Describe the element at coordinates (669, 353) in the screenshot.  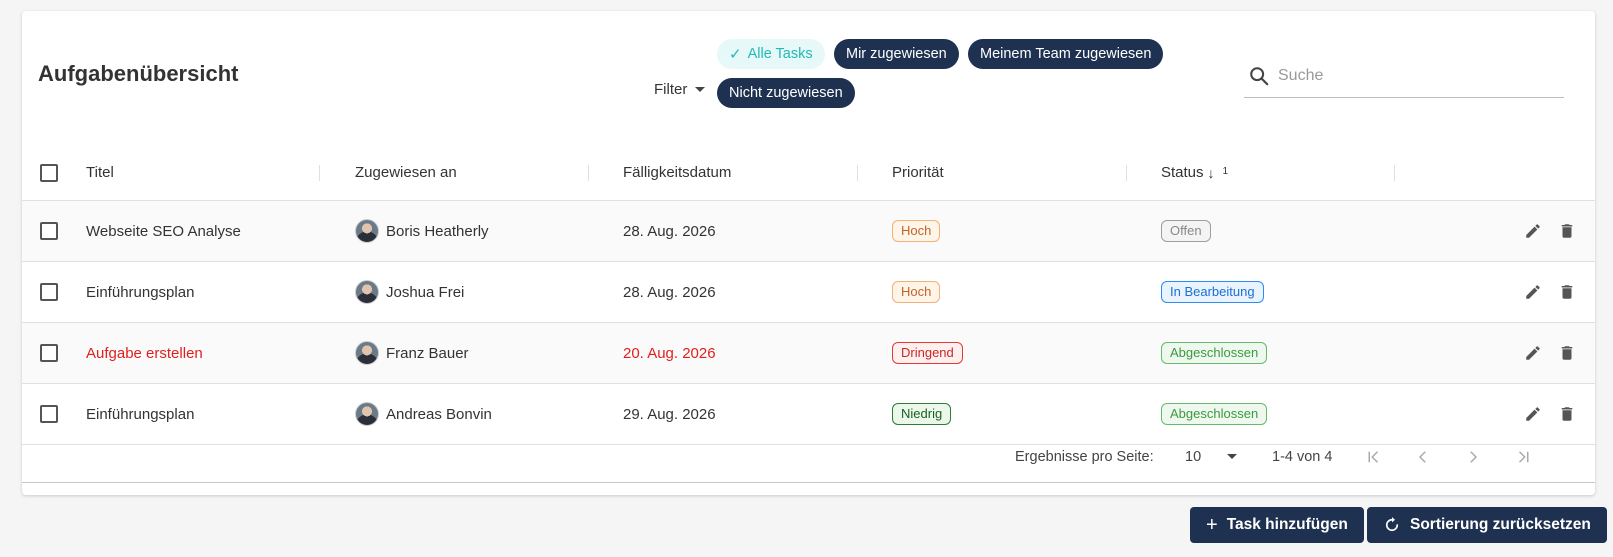
I see `due-date: 20. Aug. 2026` at that location.